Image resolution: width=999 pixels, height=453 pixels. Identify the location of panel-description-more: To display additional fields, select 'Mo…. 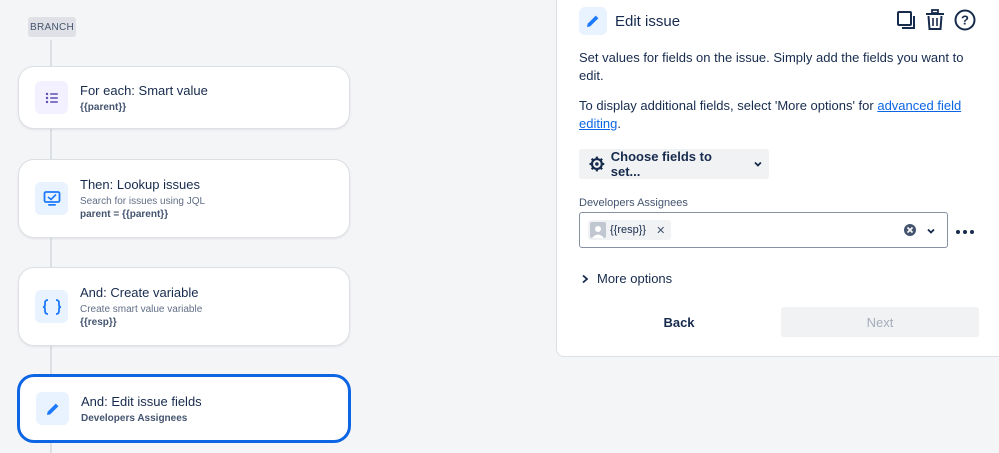
(779, 115).